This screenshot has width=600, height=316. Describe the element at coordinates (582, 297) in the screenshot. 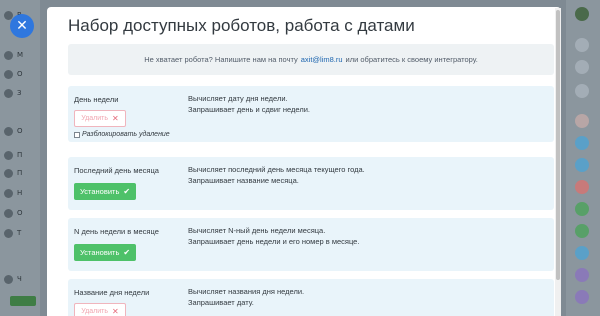

I see `open-channel-icon` at that location.